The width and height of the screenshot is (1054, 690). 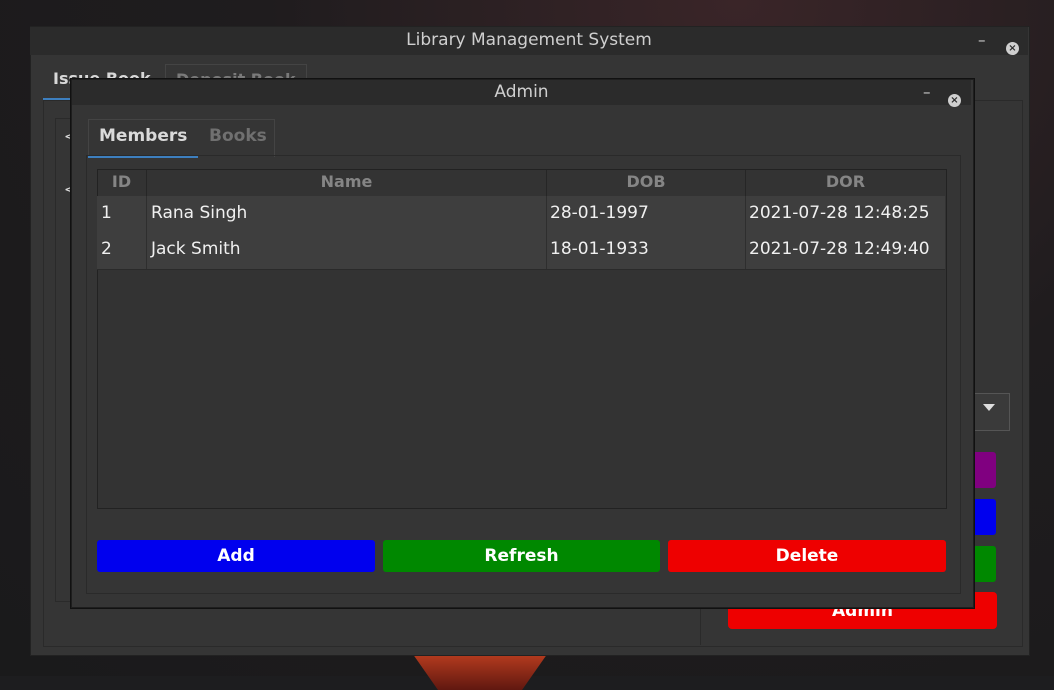 I want to click on cell-name: Rana Singh, so click(x=199, y=213).